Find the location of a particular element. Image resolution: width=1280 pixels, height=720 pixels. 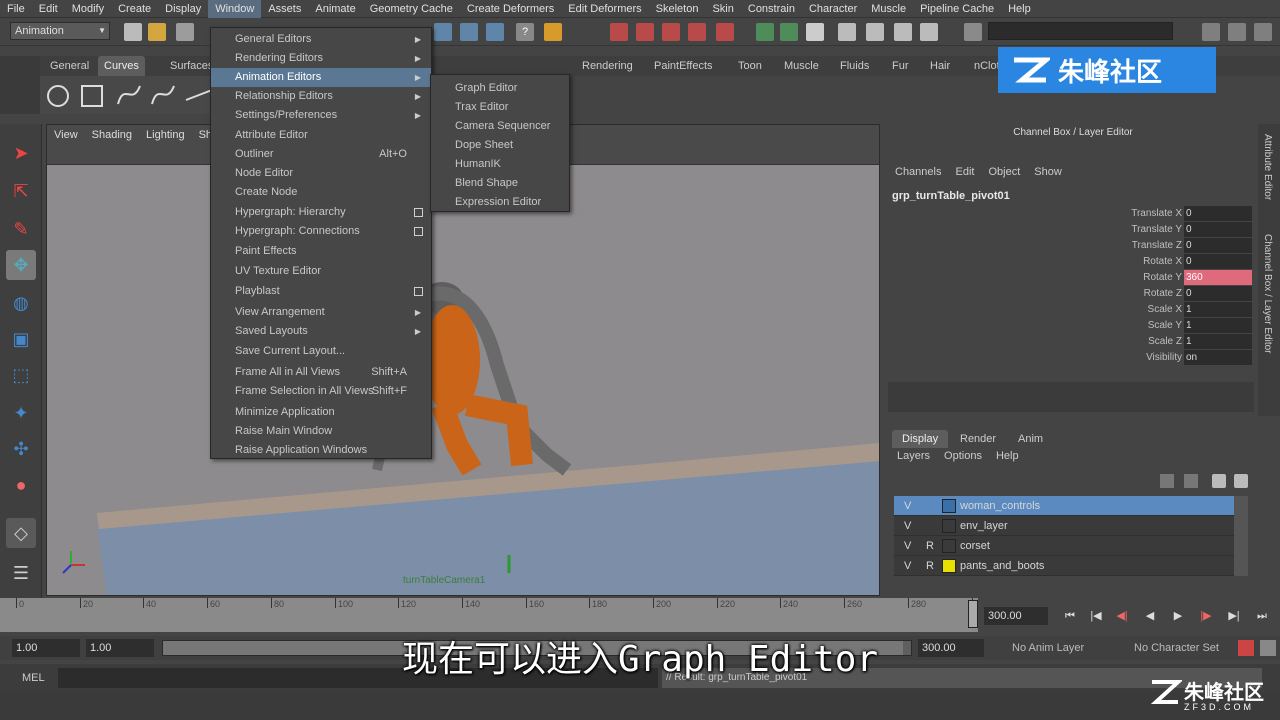

move-tool-icon: ✥ is located at coordinates (21, 265).